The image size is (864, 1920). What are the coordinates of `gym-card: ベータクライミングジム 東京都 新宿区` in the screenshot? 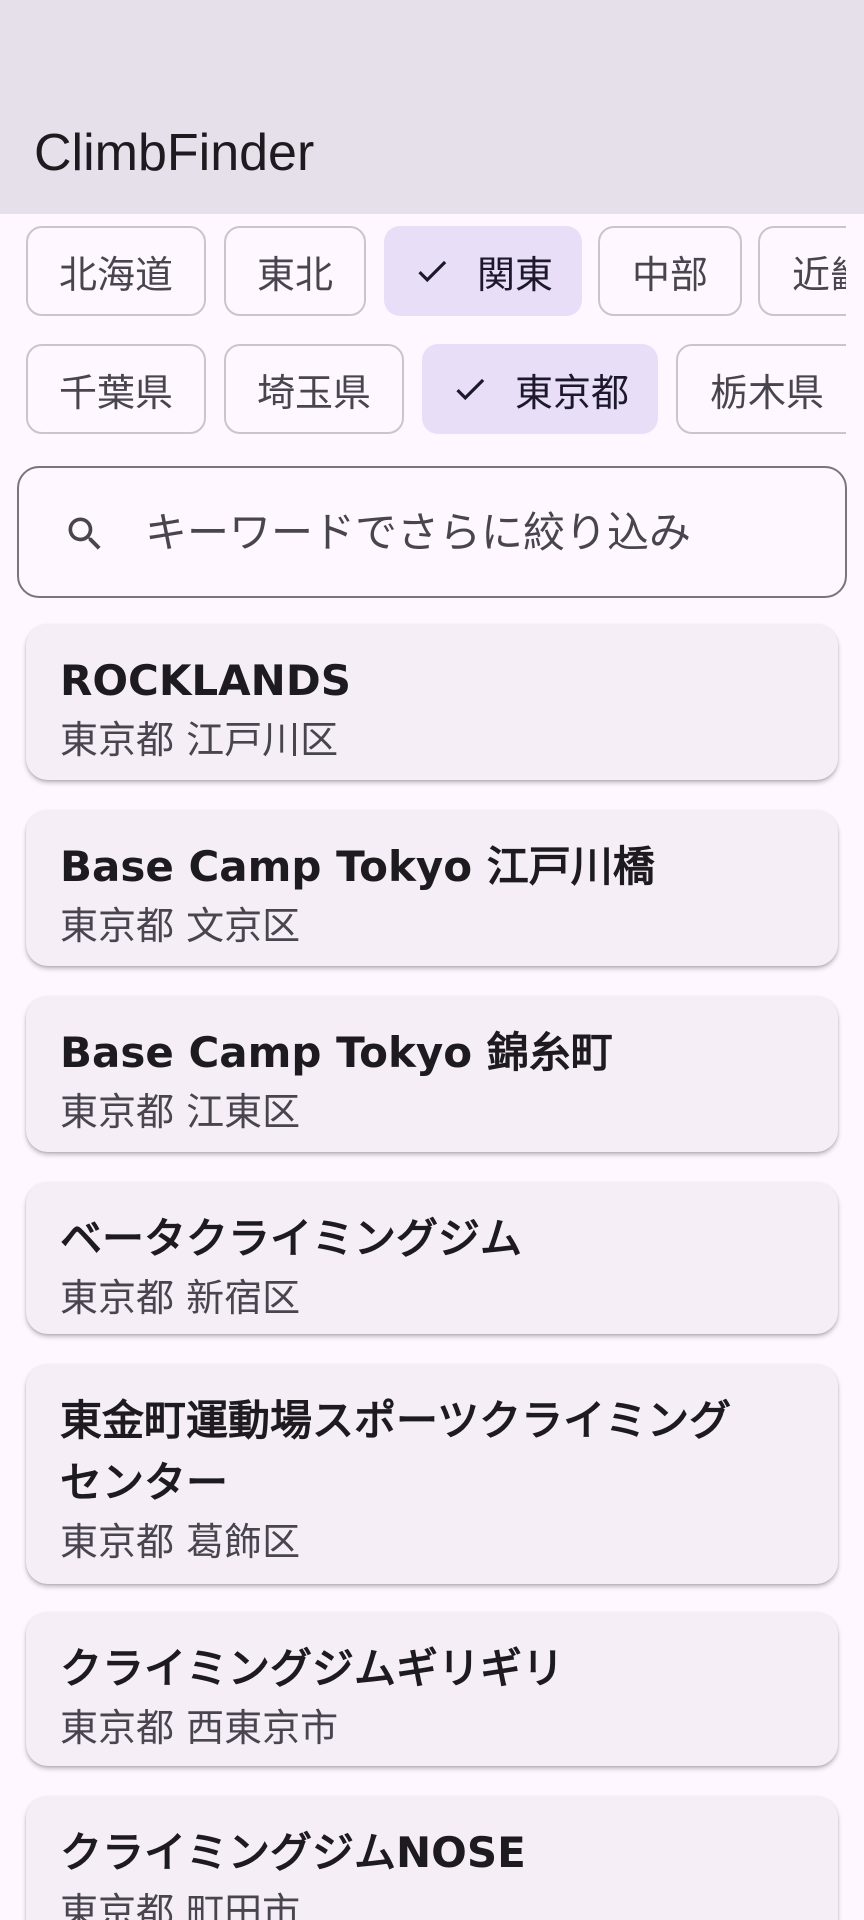 It's located at (432, 1258).